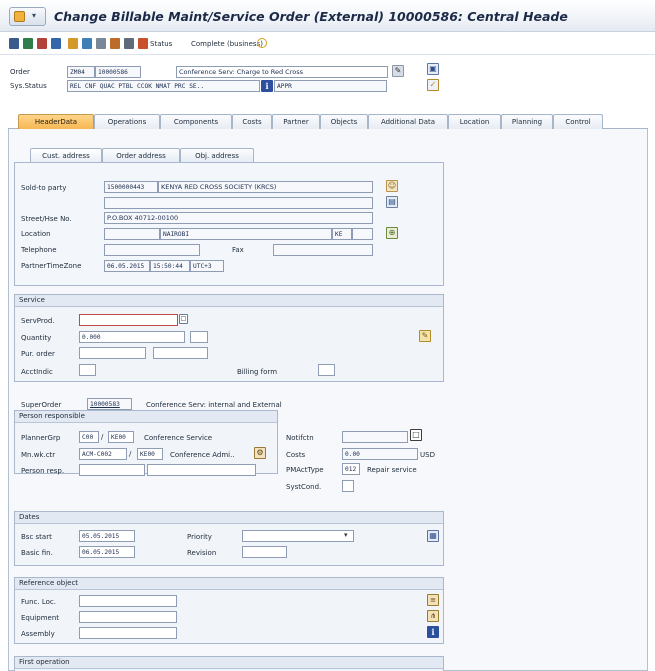 The height and width of the screenshot is (671, 655). What do you see at coordinates (129, 43) in the screenshot?
I see `print-icon` at bounding box center [129, 43].